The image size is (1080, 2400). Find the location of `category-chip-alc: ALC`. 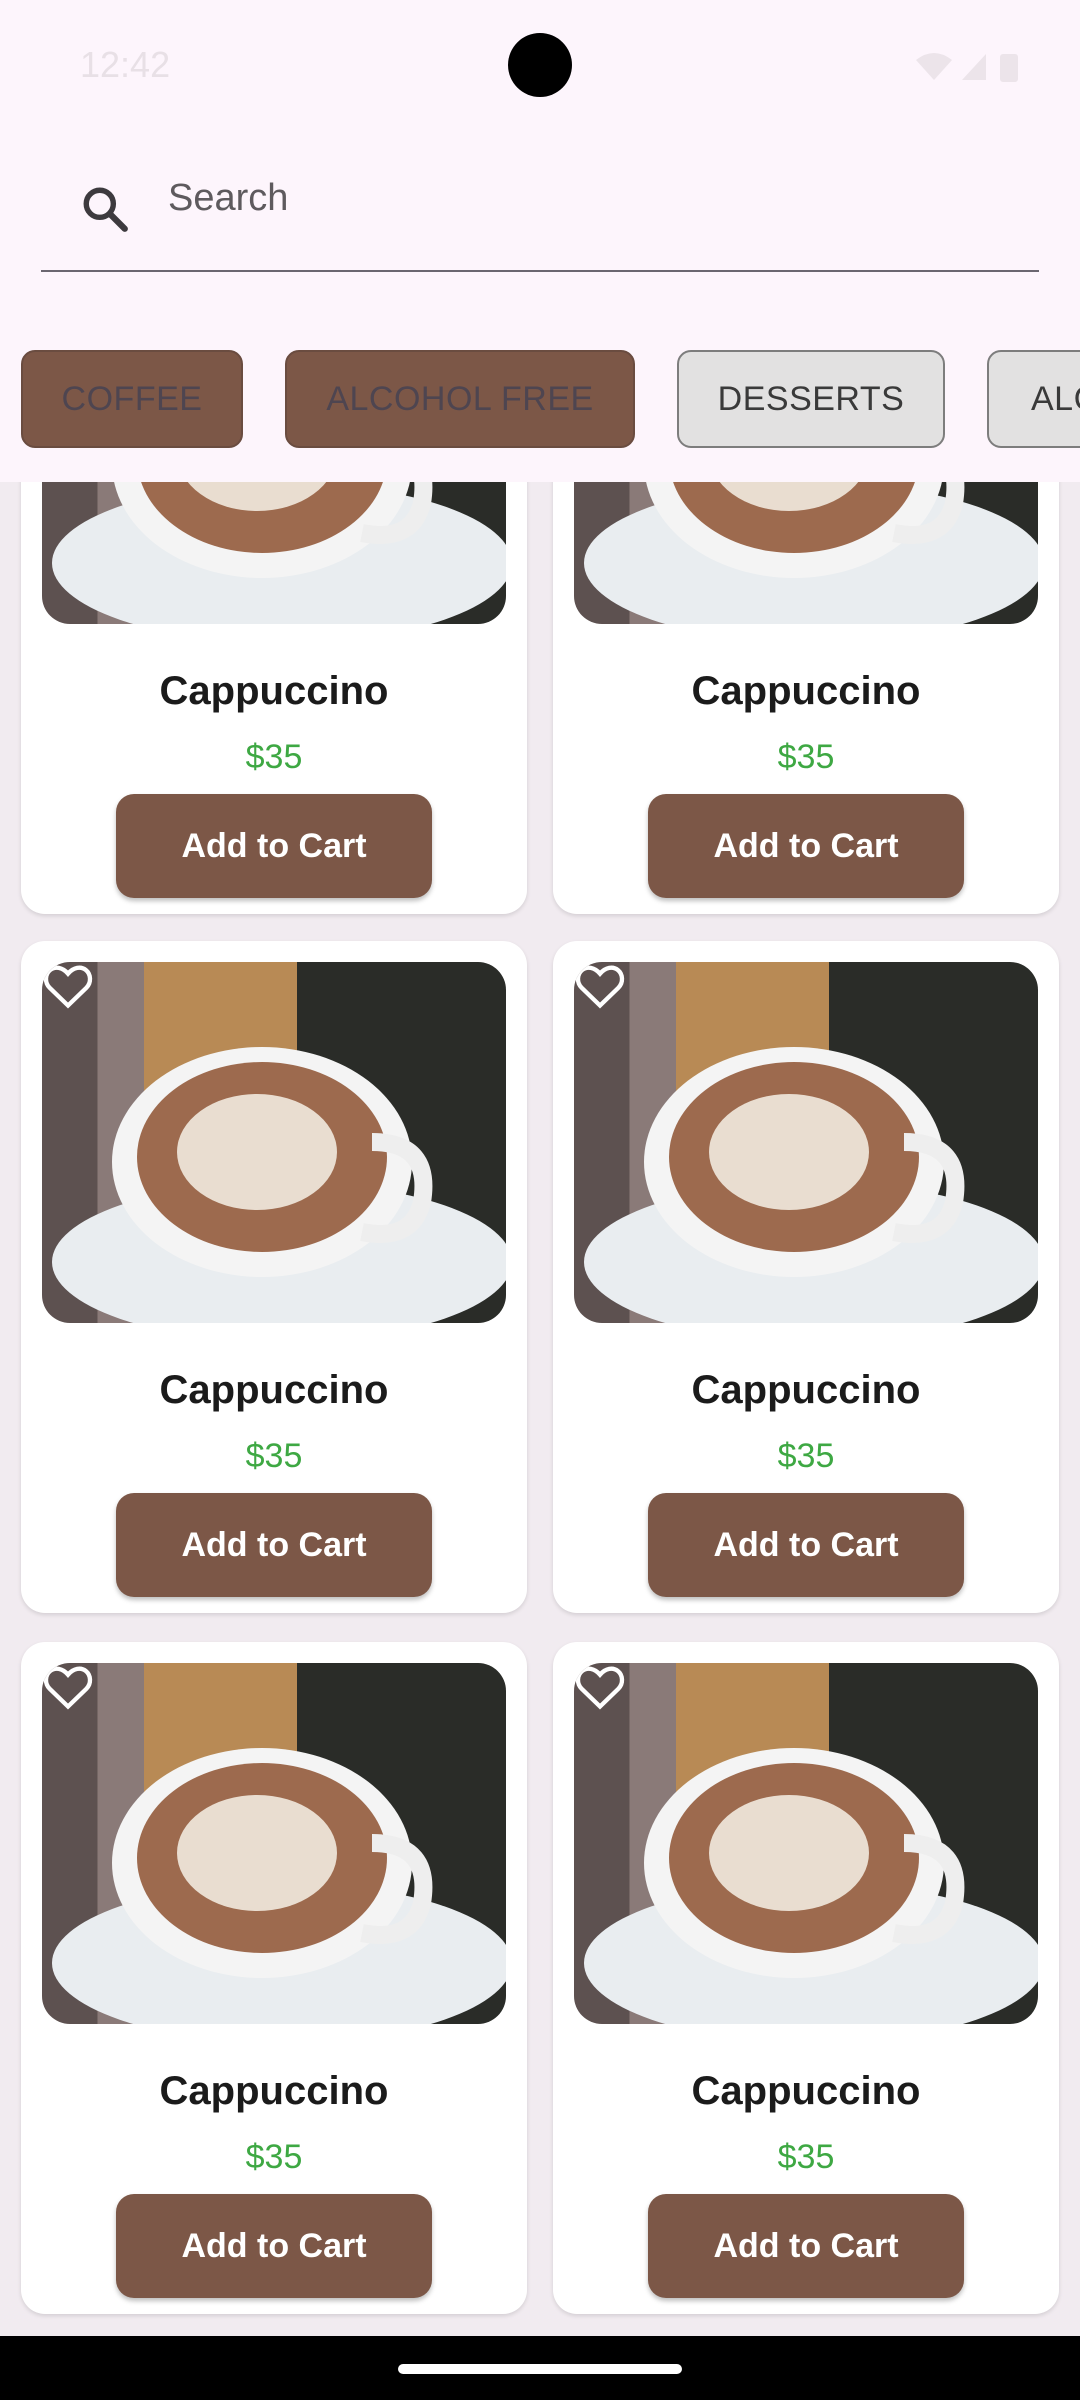

category-chip-alc: ALC is located at coordinates (1033, 399).